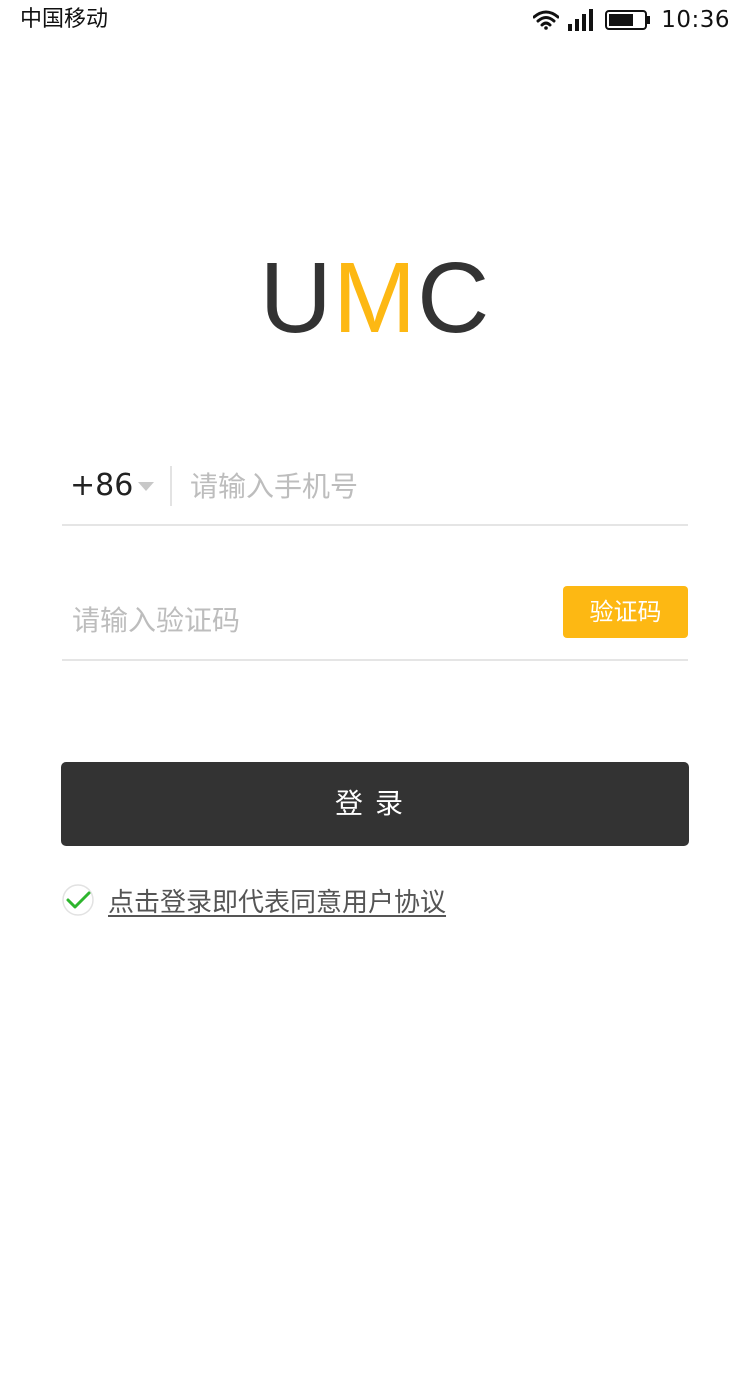 The width and height of the screenshot is (750, 1400). What do you see at coordinates (546, 20) in the screenshot?
I see `wifi-icon` at bounding box center [546, 20].